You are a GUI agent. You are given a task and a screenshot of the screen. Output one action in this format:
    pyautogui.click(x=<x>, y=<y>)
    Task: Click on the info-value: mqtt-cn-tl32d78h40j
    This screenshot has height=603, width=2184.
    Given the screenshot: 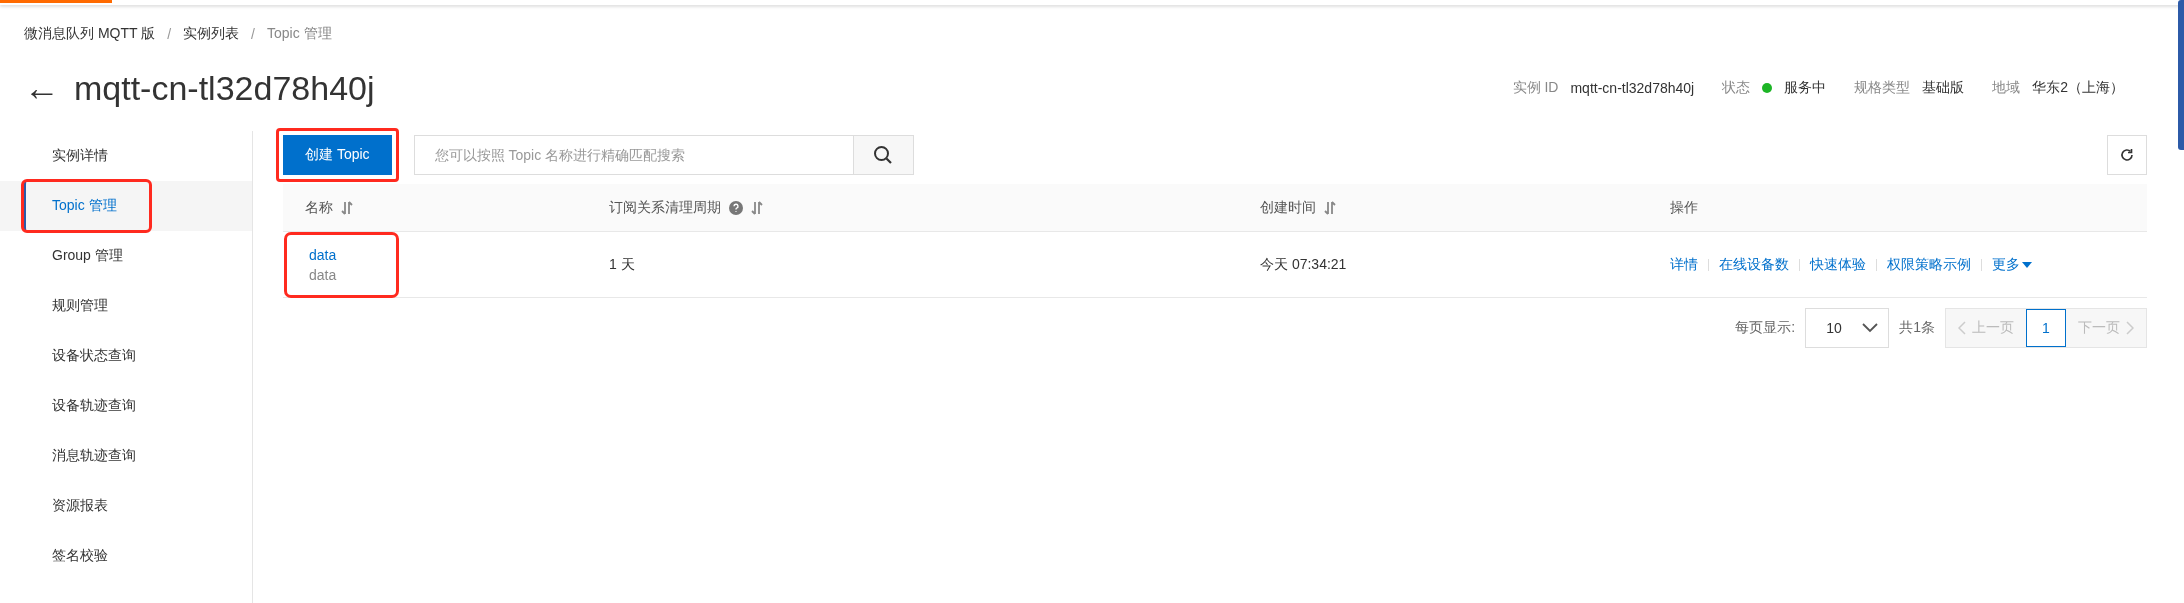 What is the action you would take?
    pyautogui.click(x=1632, y=88)
    